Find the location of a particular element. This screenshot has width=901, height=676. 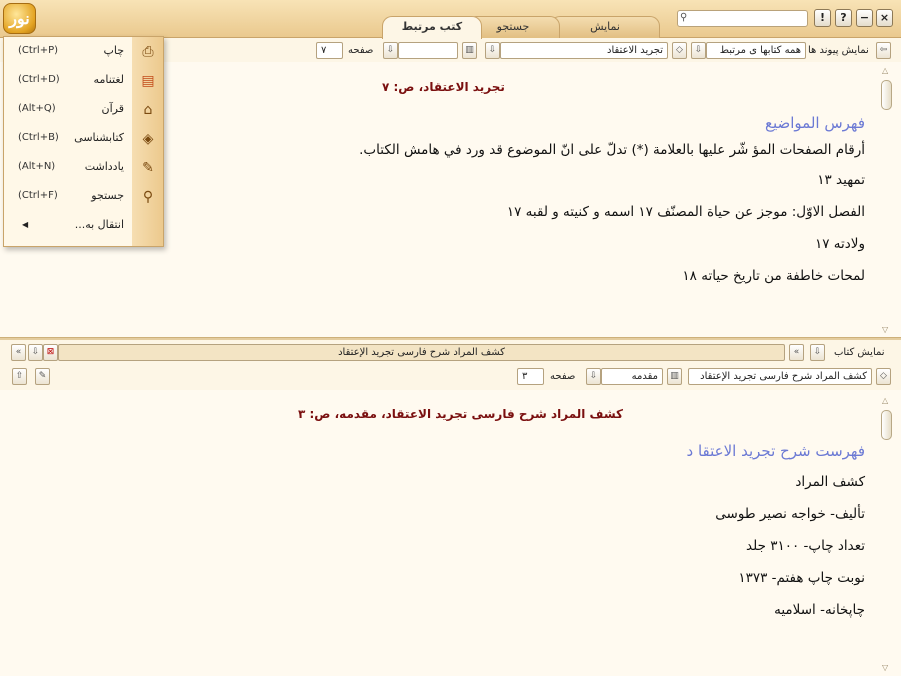

menu-item-search: (Ctrl+F) جستجو ⚲ is located at coordinates (84, 197).